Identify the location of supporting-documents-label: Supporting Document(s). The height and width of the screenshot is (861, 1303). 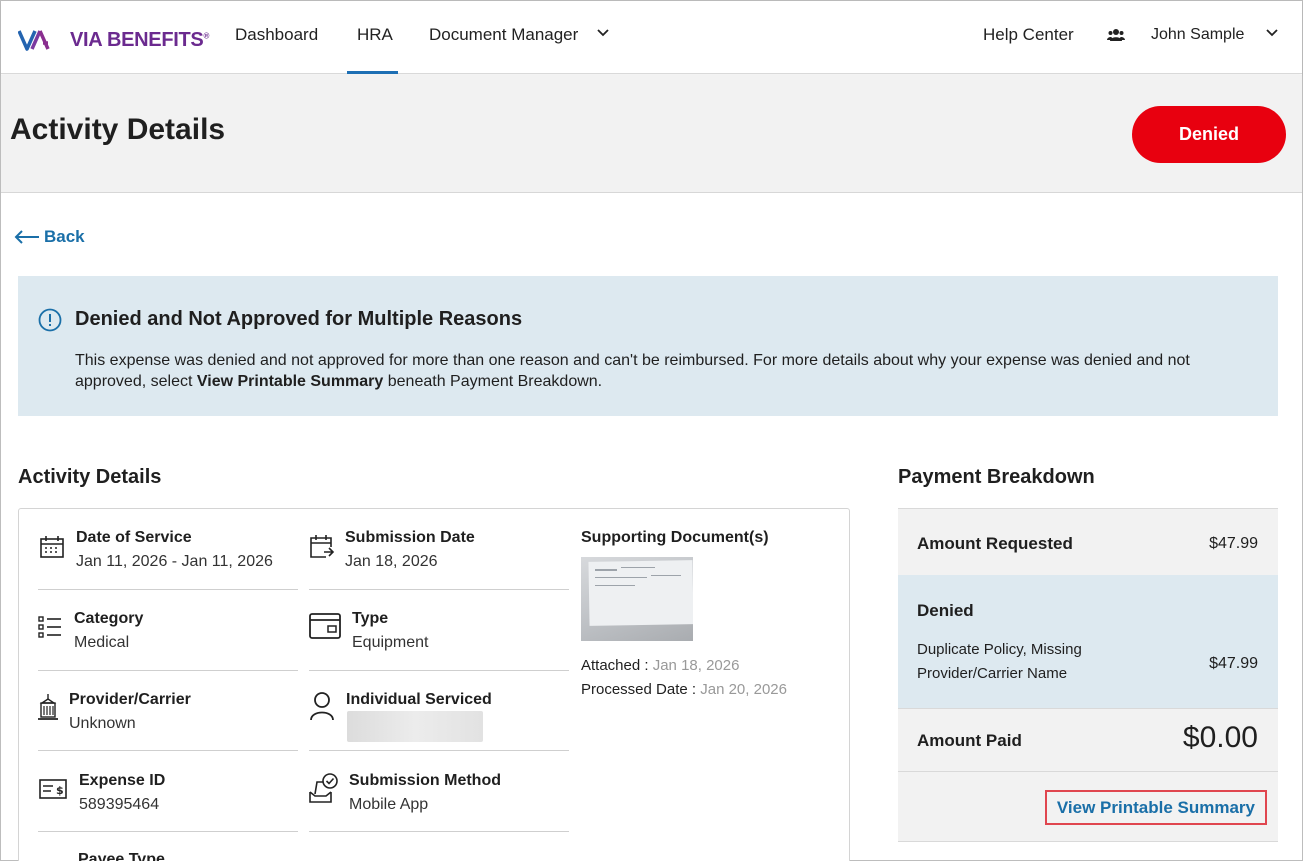
(675, 537).